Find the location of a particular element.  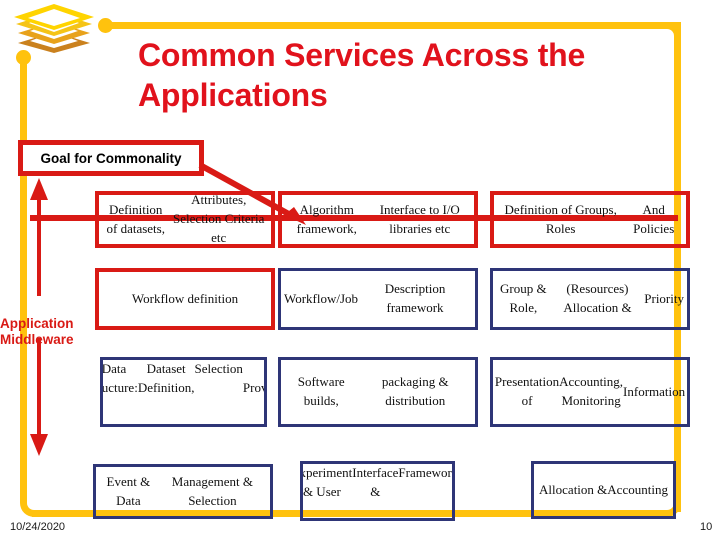

layered-diamond-logo-icon is located at coordinates (54, 28).